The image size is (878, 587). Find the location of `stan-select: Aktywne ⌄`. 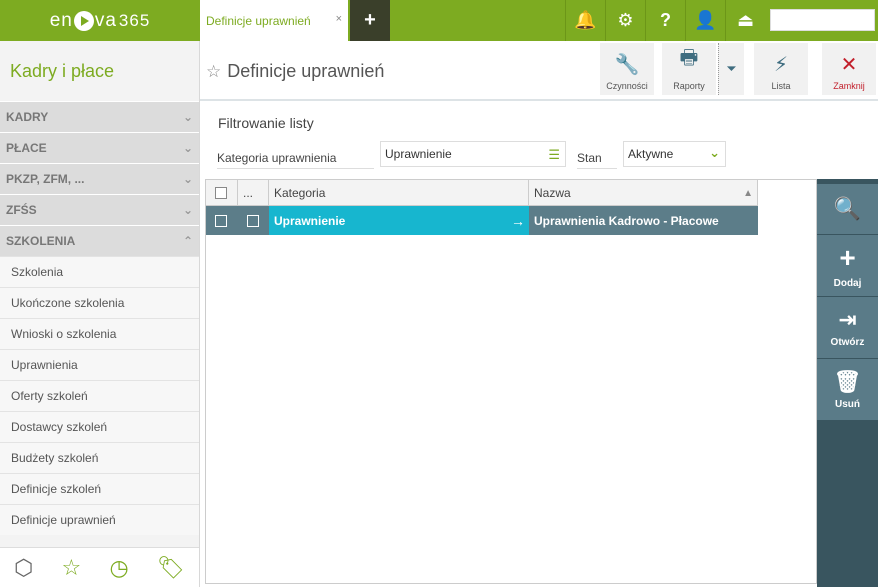

stan-select: Aktywne ⌄ is located at coordinates (674, 154).